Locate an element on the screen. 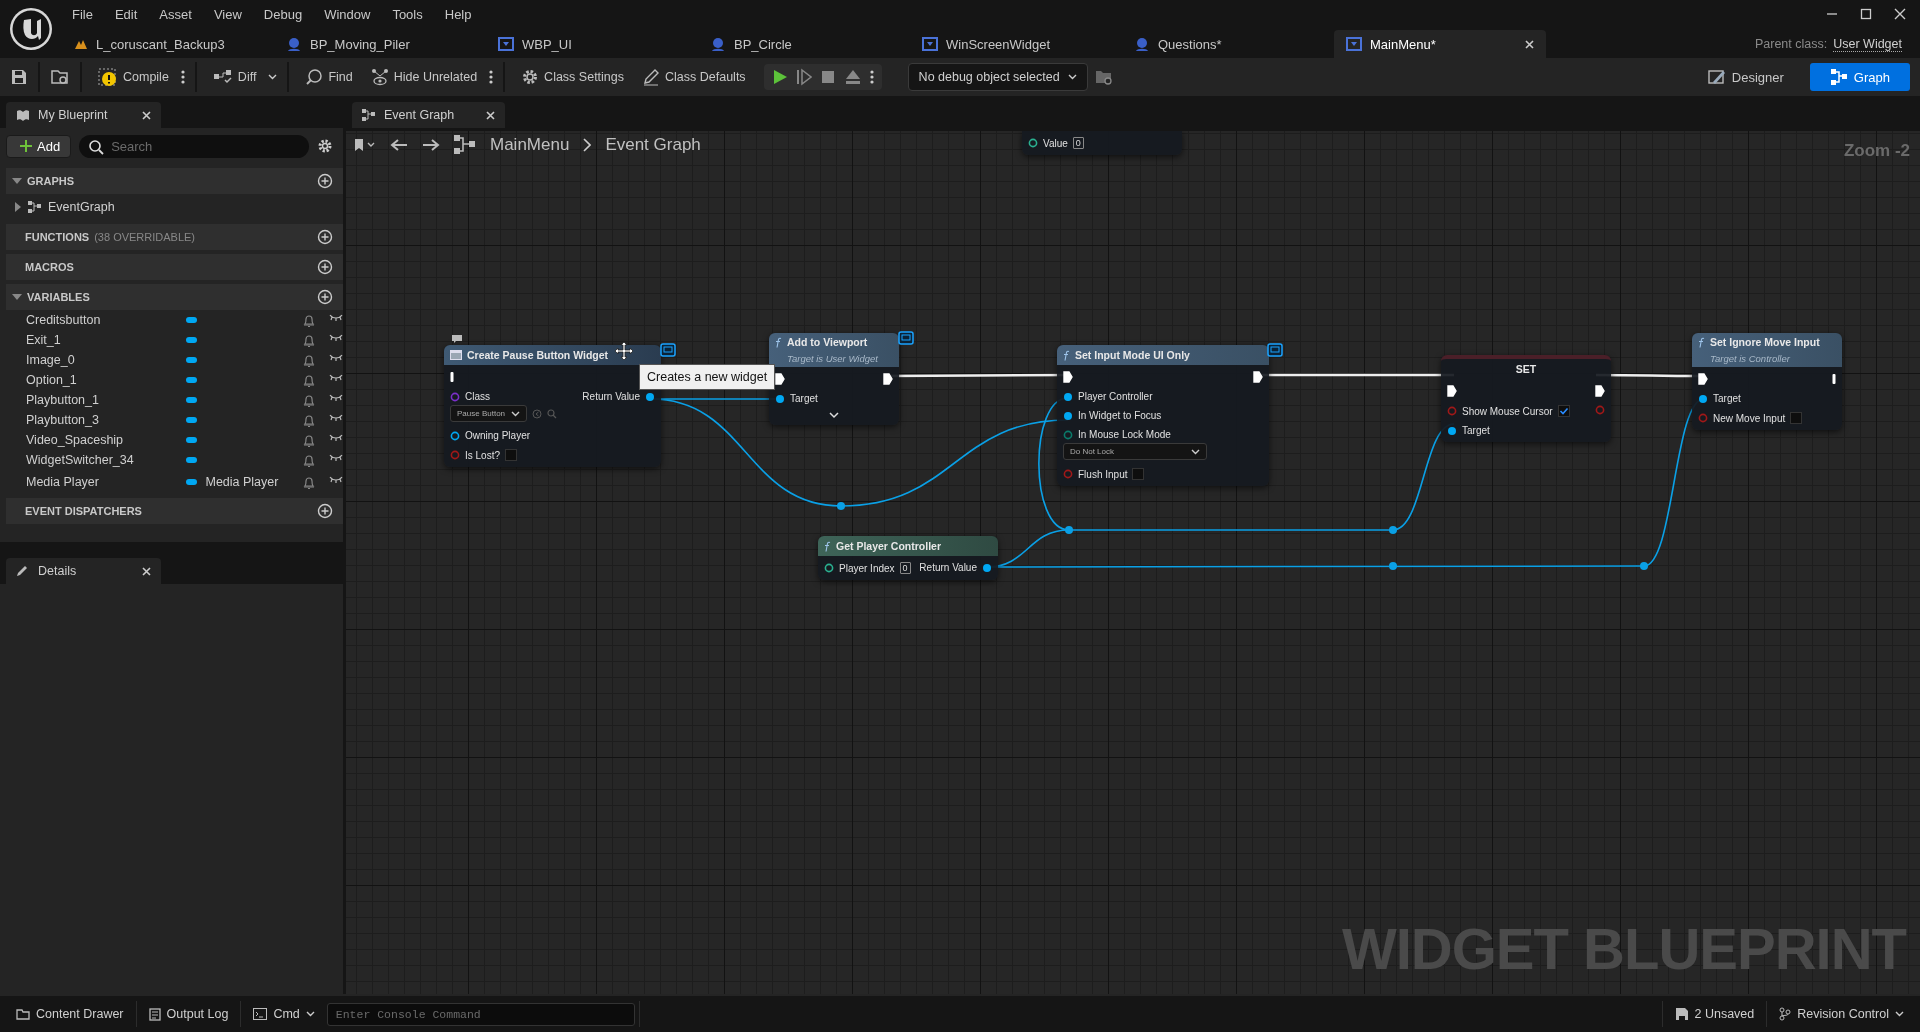 This screenshot has height=1032, width=1920. menu-item: Window is located at coordinates (348, 14).